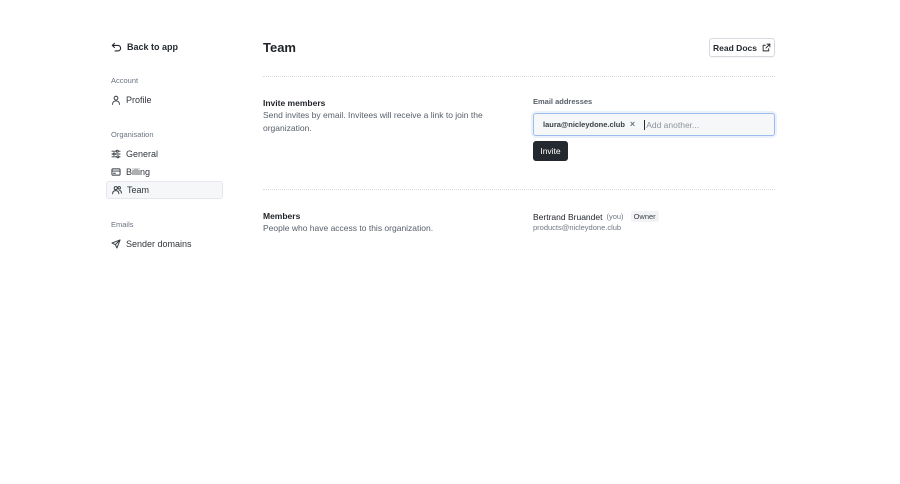 Image resolution: width=900 pixels, height=484 pixels. What do you see at coordinates (735, 47) in the screenshot?
I see `read-docs-label: Read Docs` at bounding box center [735, 47].